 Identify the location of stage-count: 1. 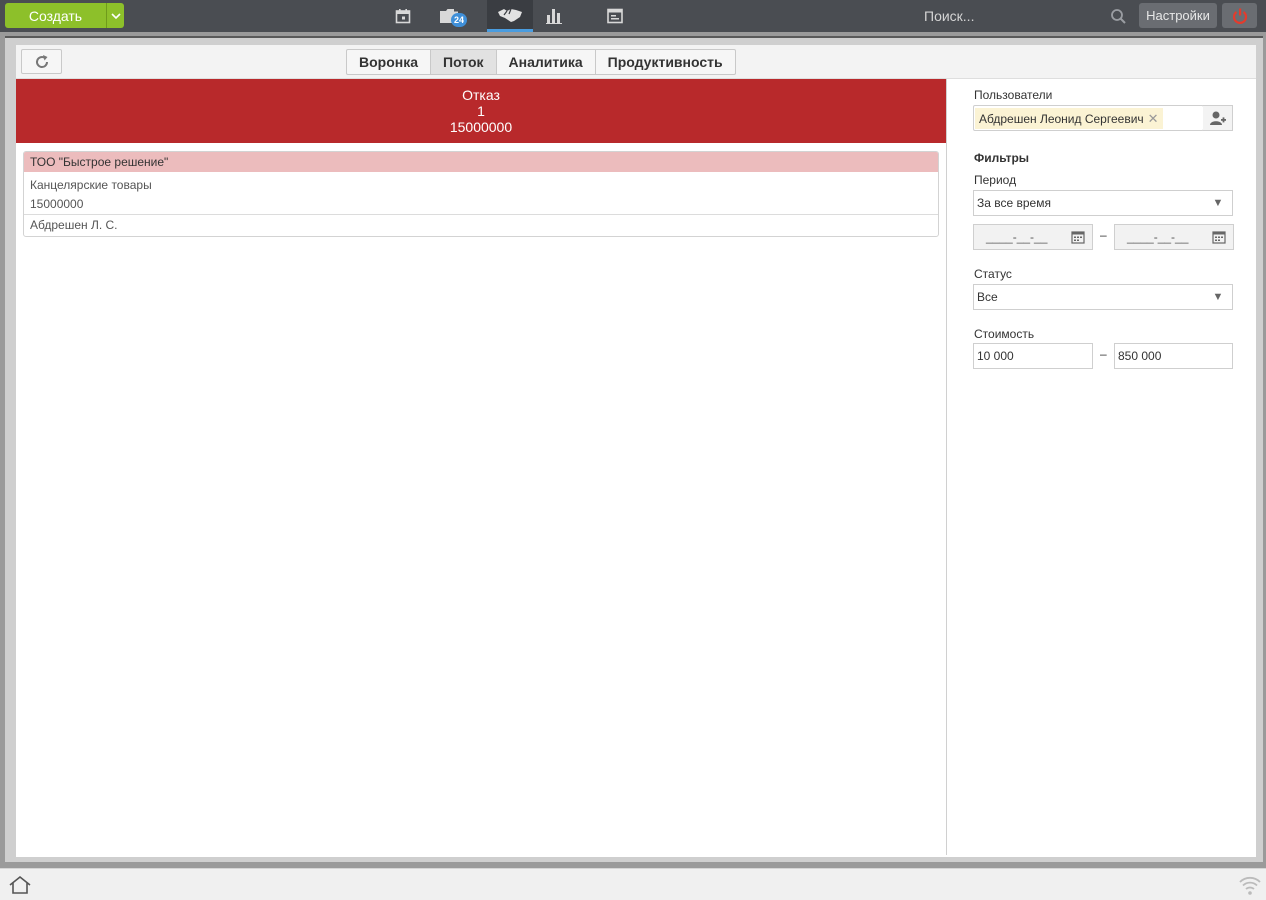
(481, 111).